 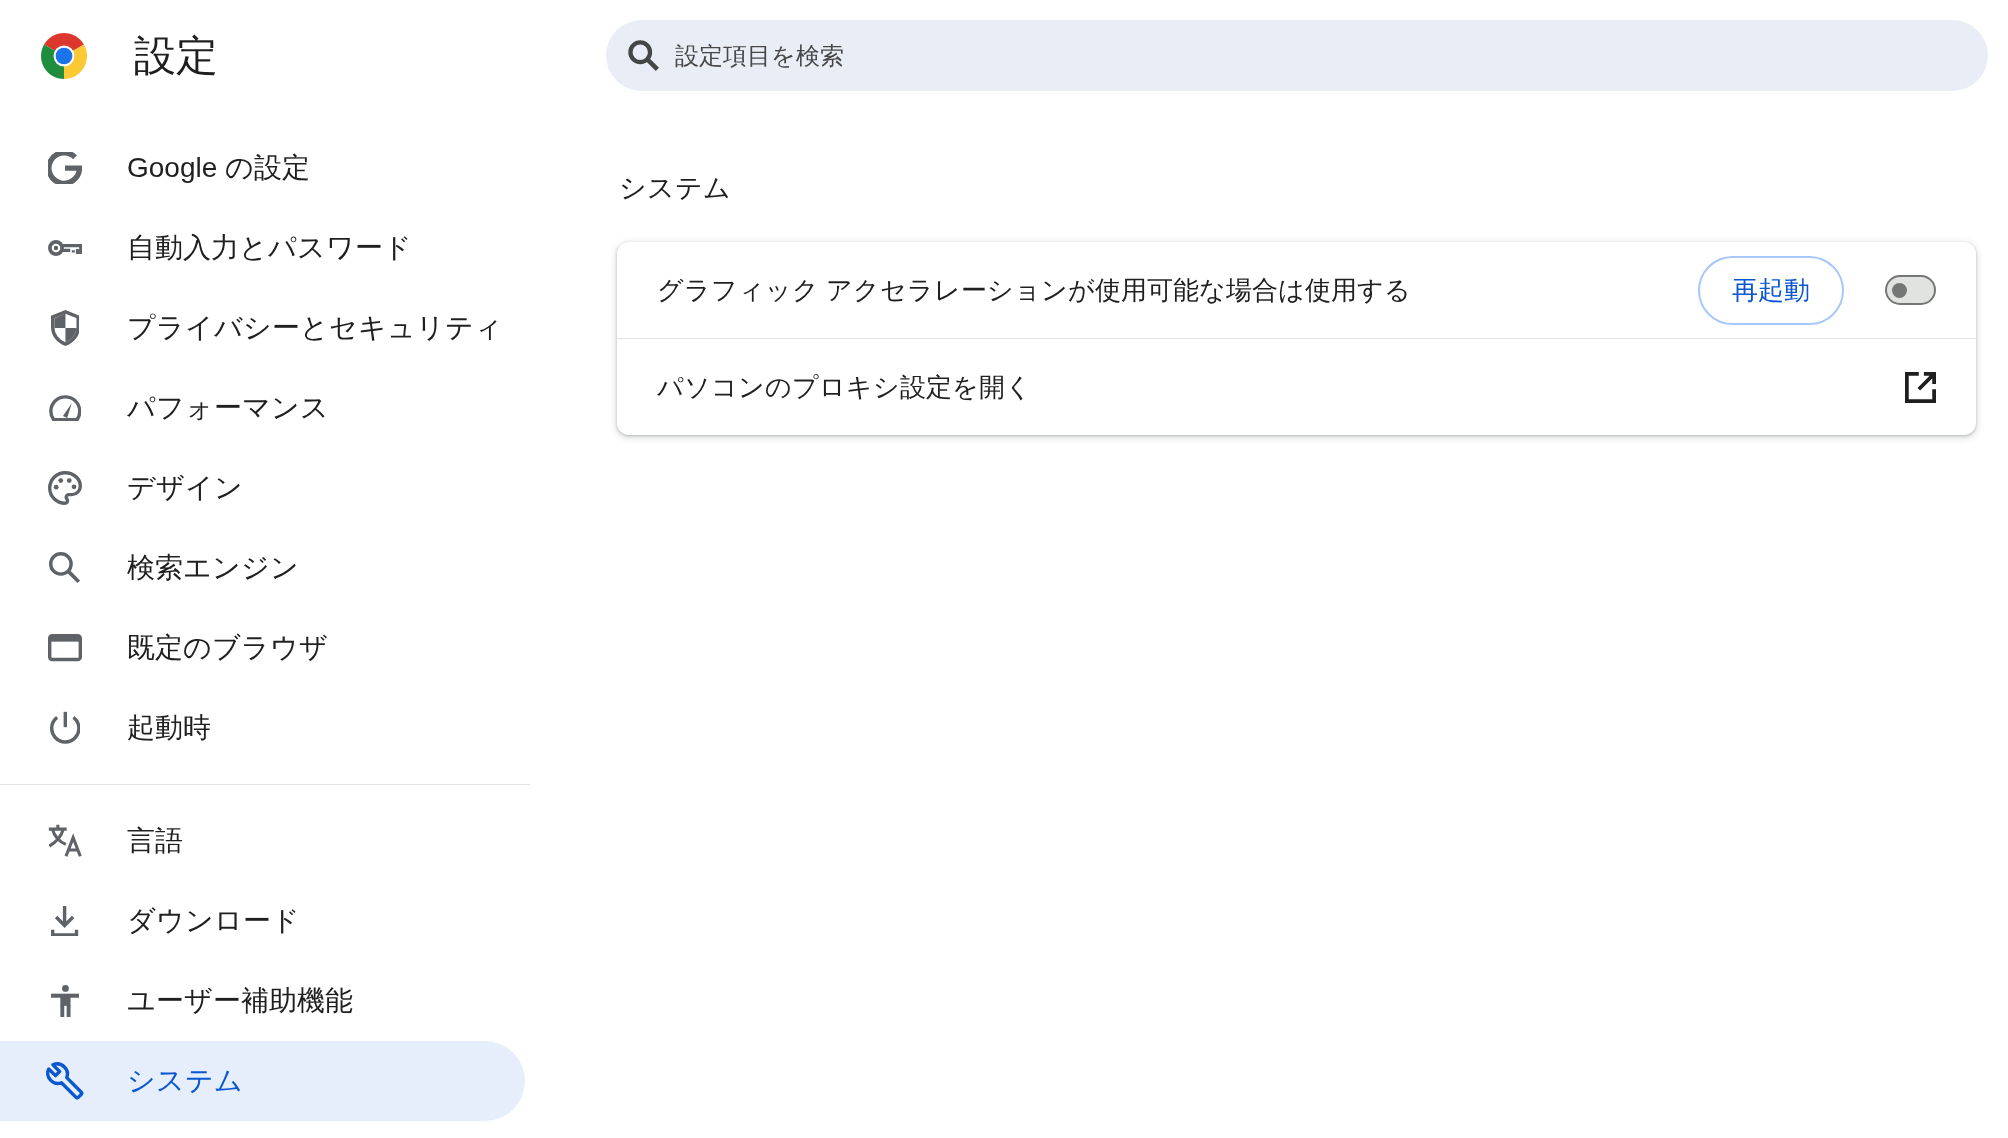 I want to click on shield-icon, so click(x=65, y=328).